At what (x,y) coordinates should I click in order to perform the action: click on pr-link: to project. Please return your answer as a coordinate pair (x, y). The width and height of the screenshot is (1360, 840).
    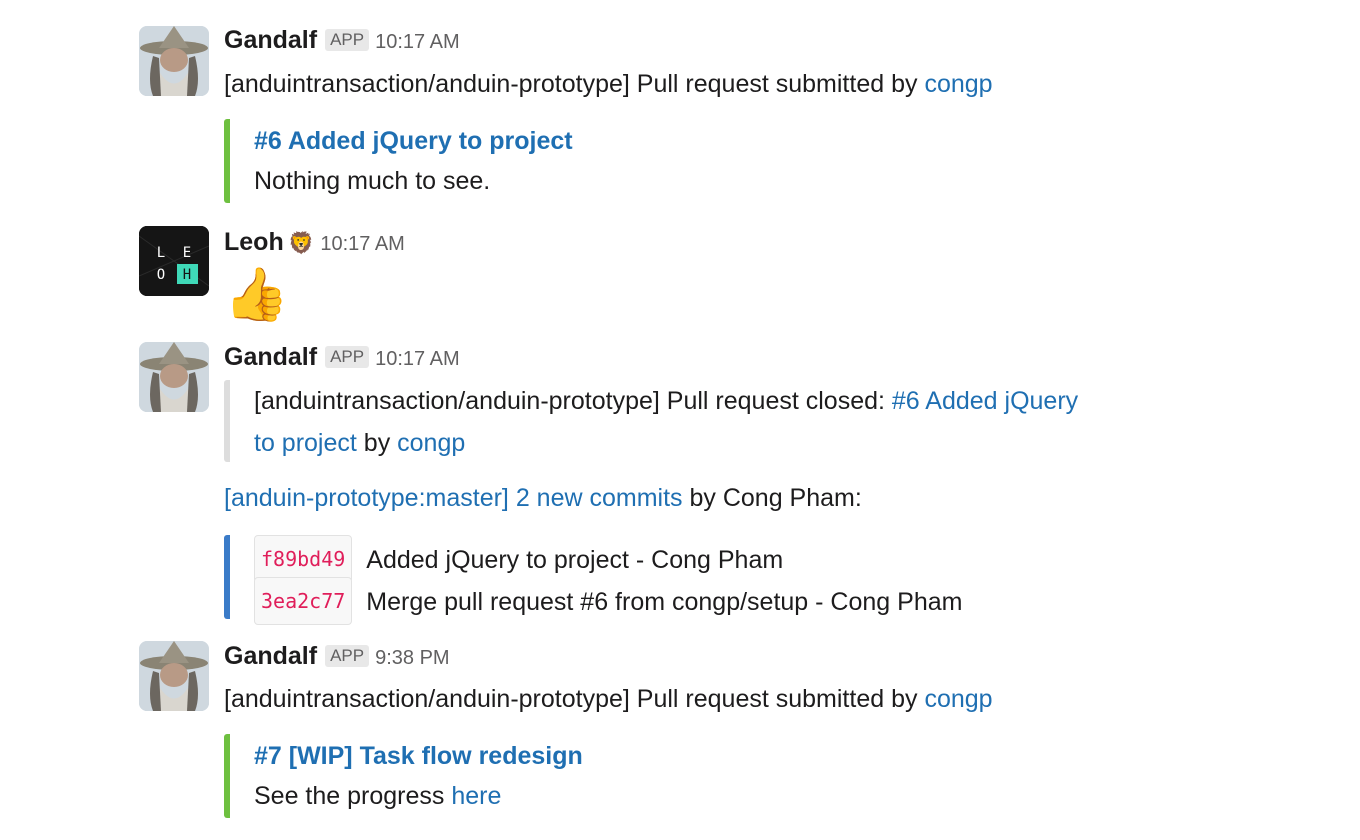
    Looking at the image, I should click on (305, 443).